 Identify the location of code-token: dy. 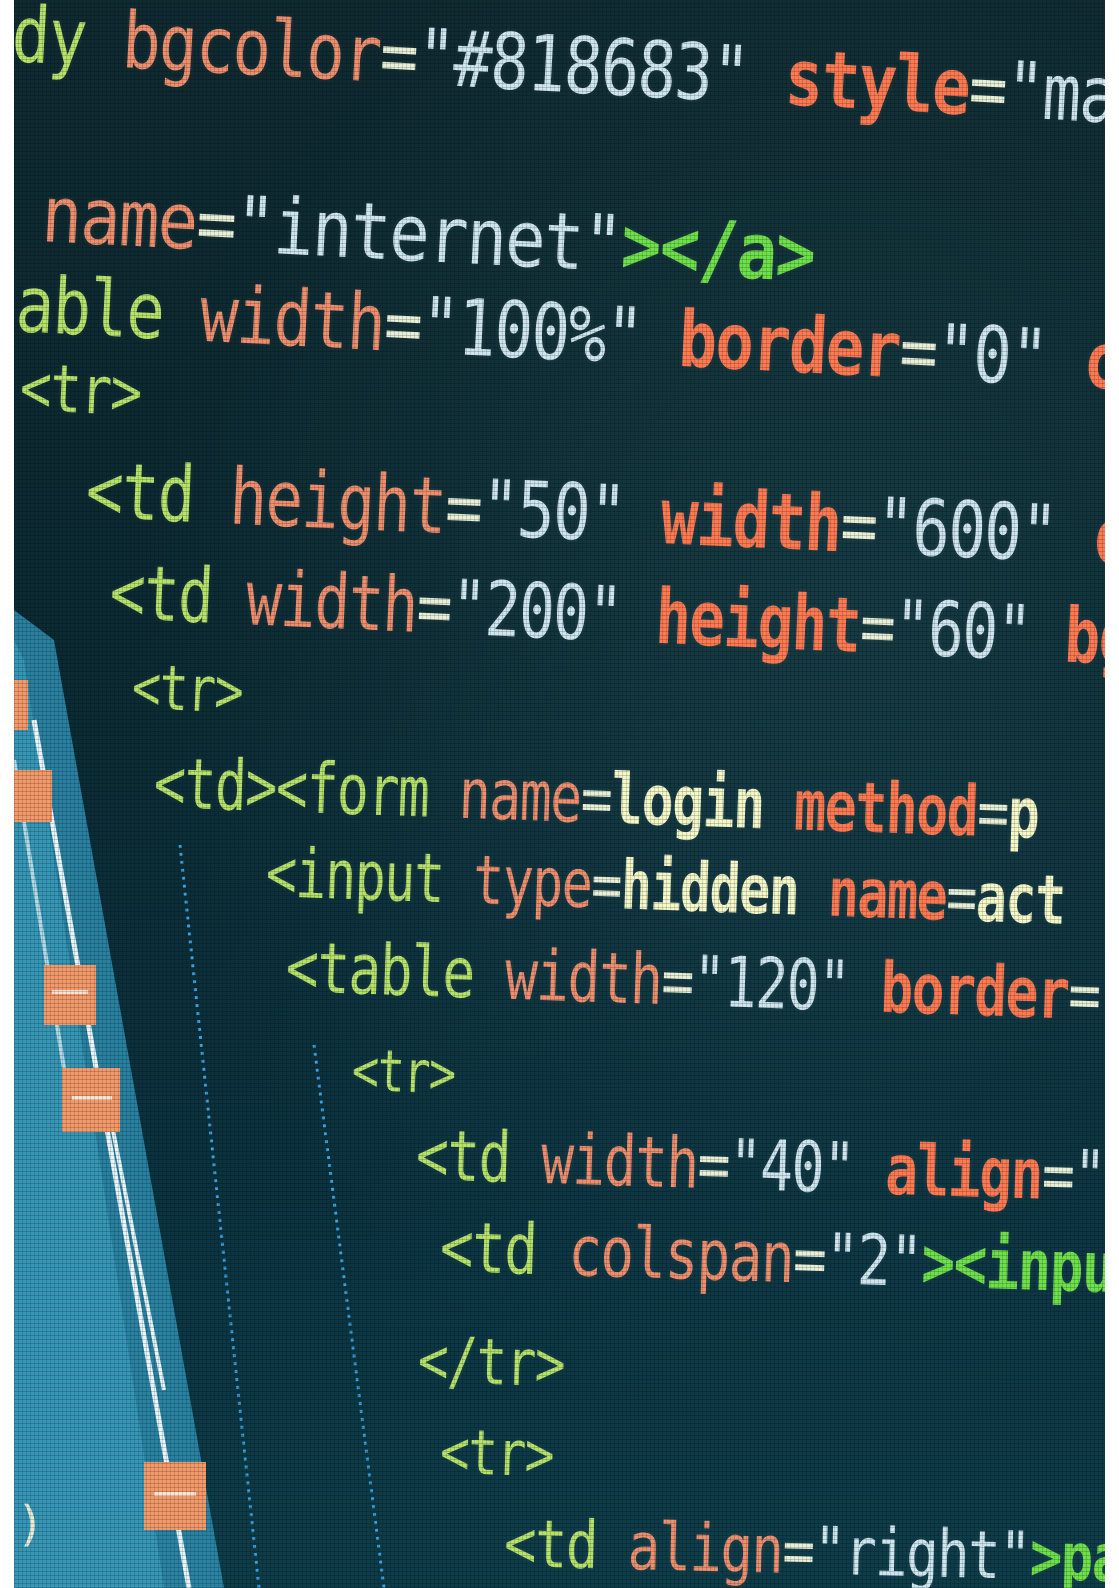
(69, 43).